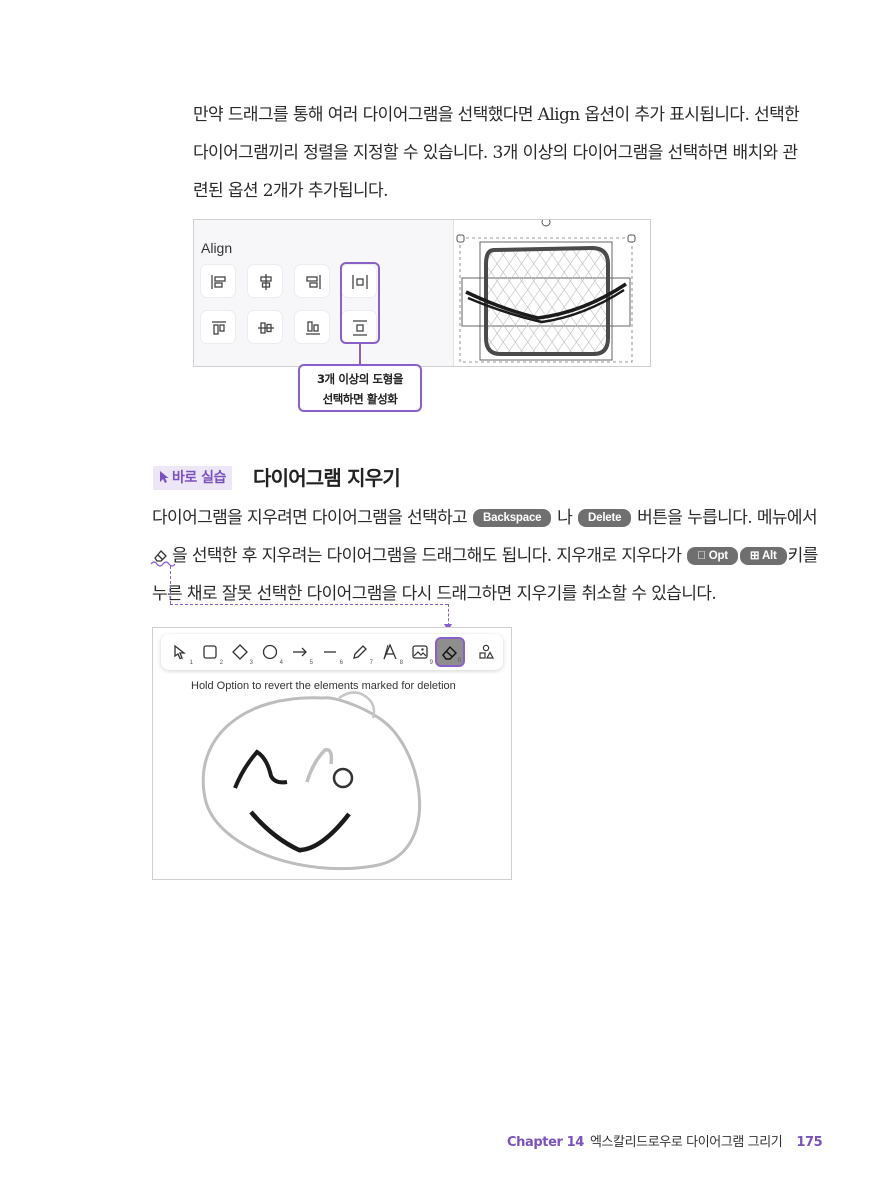 This screenshot has width=890, height=1186. I want to click on footer-chapter: Chapter 14, so click(545, 1142).